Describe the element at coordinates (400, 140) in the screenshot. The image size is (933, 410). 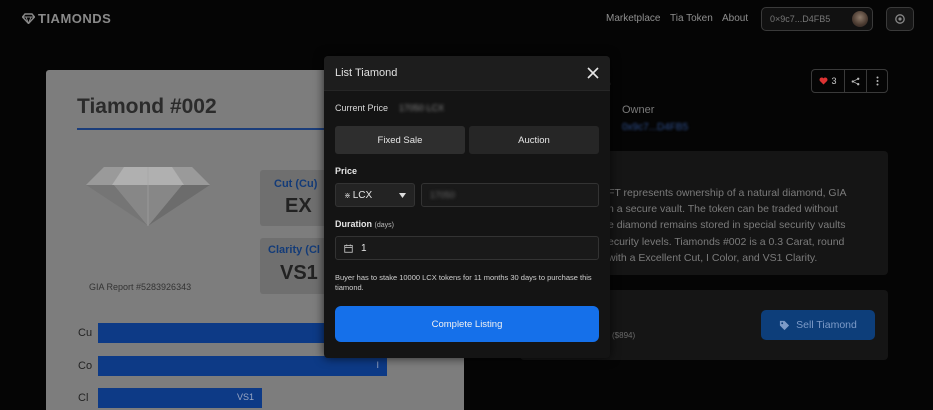
I see `tab-fixed-sale: Fixed Sale` at that location.